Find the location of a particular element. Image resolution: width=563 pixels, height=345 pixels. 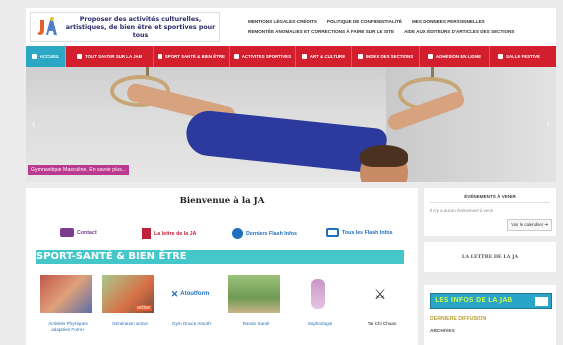

quick-link-tous-flash: Tous les Flash Infos is located at coordinates (359, 232).